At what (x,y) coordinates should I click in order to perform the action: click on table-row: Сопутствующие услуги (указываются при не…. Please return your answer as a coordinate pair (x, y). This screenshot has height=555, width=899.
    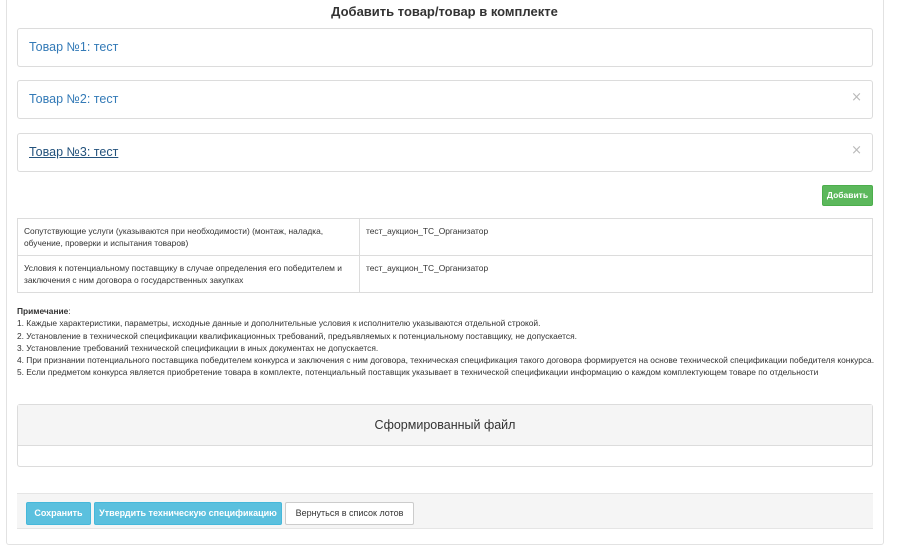
    Looking at the image, I should click on (445, 237).